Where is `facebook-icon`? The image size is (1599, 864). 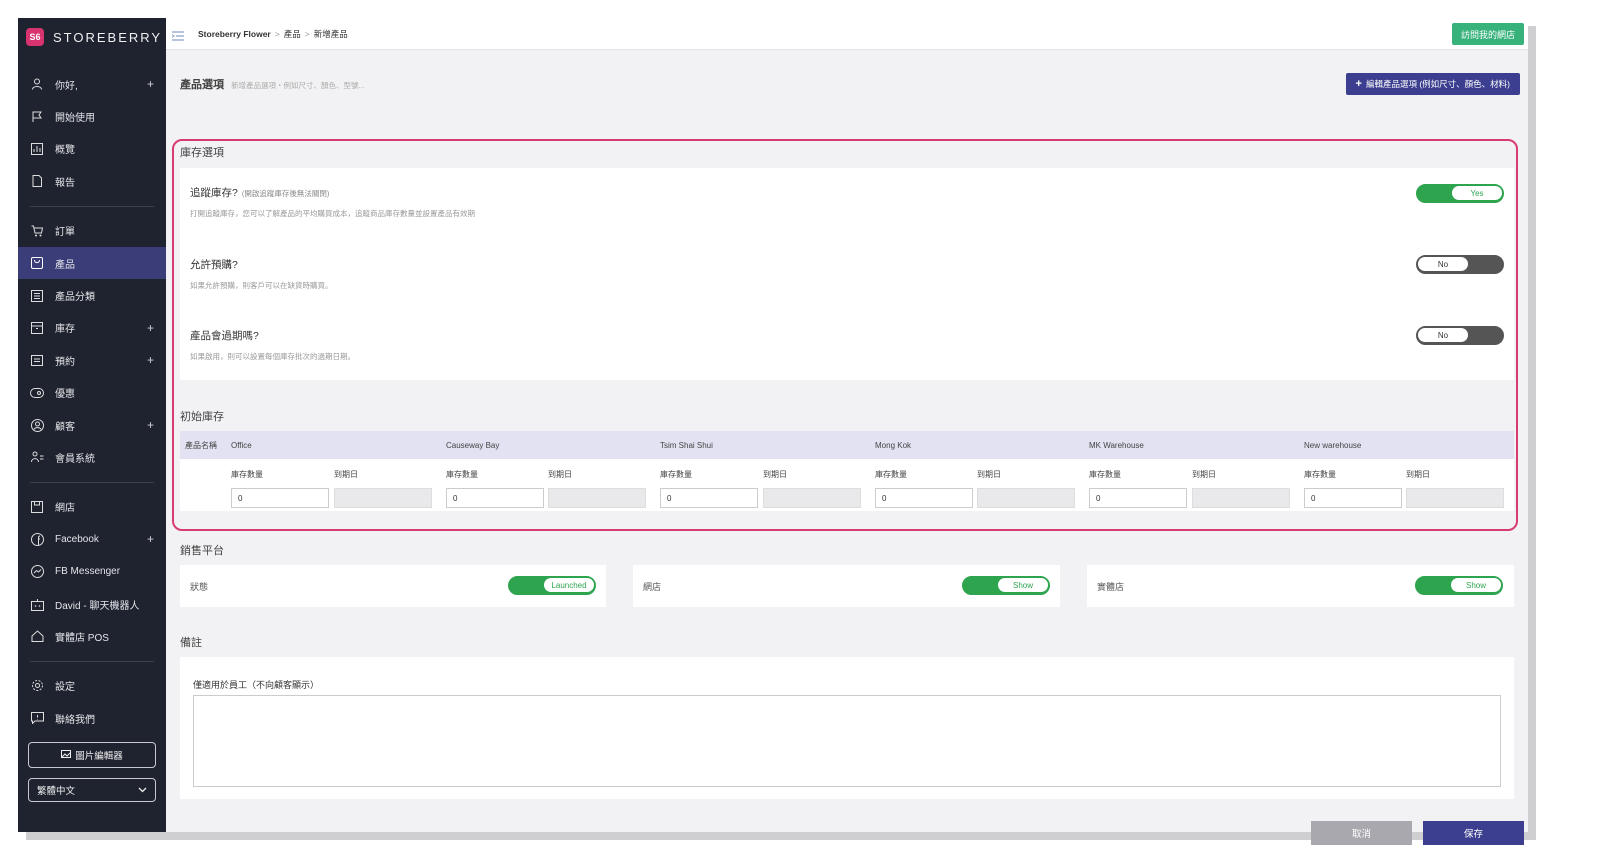 facebook-icon is located at coordinates (37, 539).